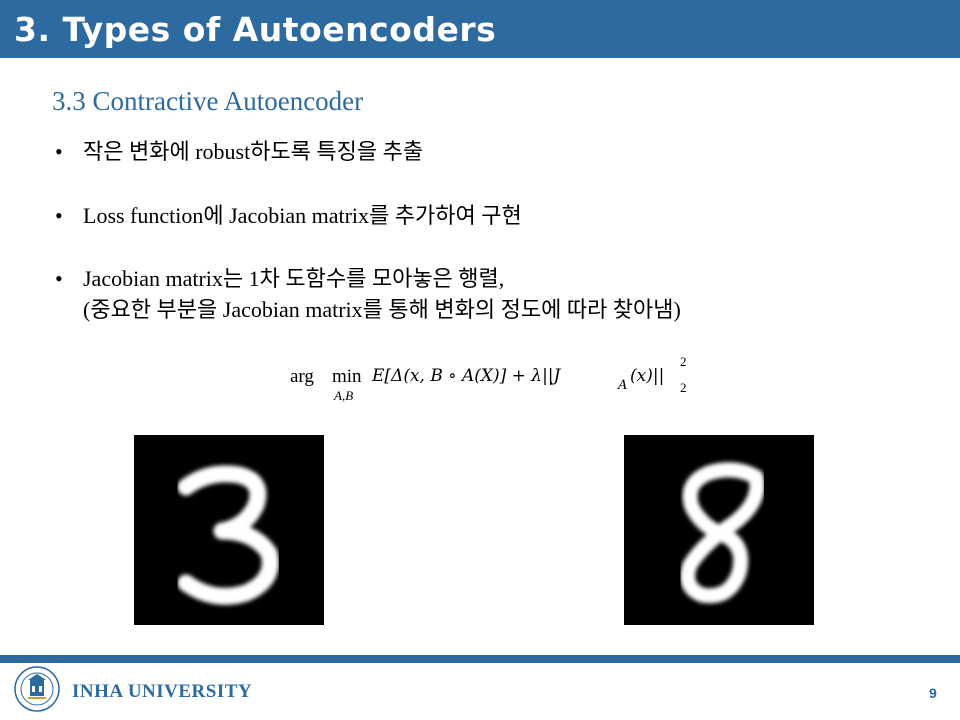 The height and width of the screenshot is (720, 960). Describe the element at coordinates (255, 29) in the screenshot. I see `slide-title: 3. Types of Autoencoders` at that location.